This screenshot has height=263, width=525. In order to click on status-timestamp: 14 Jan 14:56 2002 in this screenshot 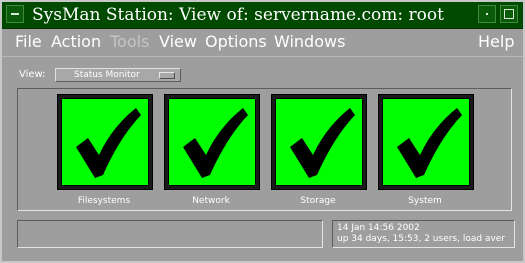, I will do `click(378, 228)`.